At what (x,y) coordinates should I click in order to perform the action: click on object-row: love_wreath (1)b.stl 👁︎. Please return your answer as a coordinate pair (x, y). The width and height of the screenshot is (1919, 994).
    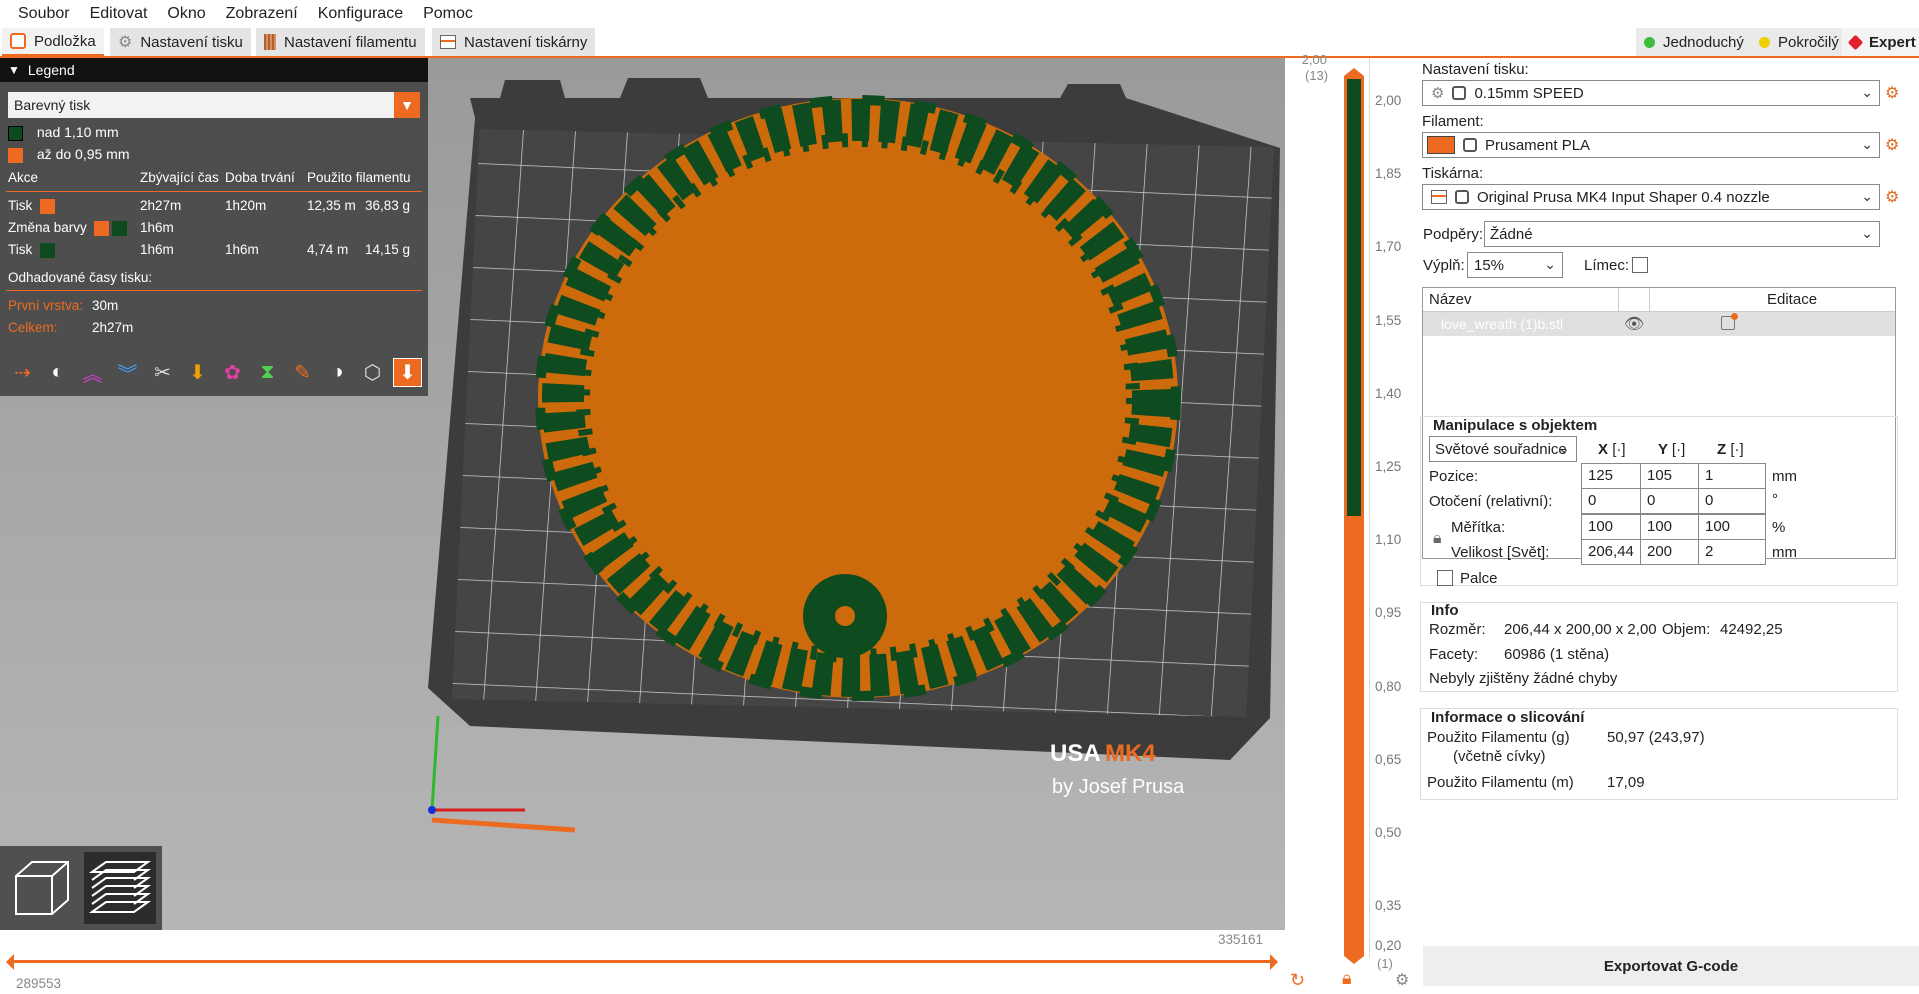
    Looking at the image, I should click on (1659, 324).